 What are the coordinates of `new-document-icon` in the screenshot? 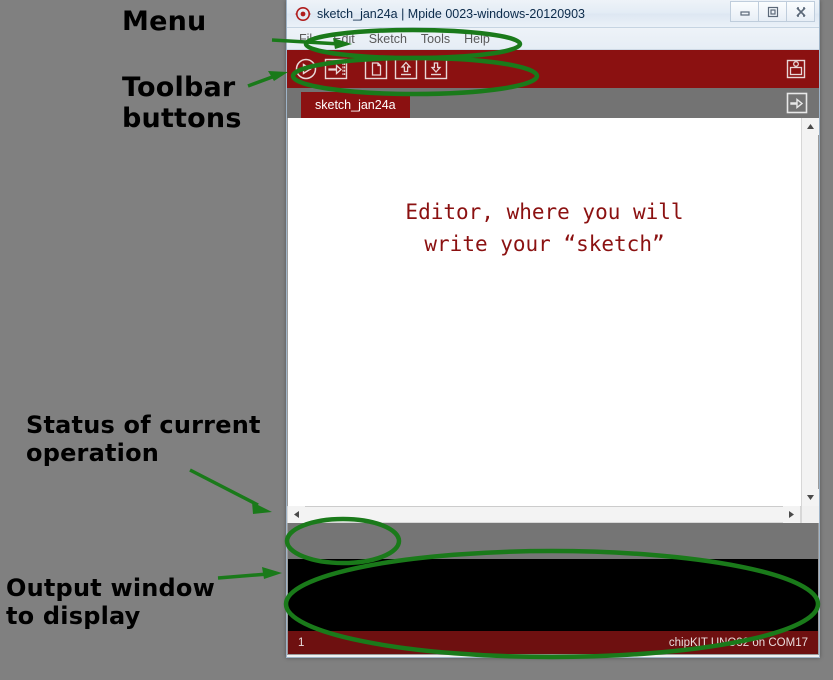 It's located at (376, 69).